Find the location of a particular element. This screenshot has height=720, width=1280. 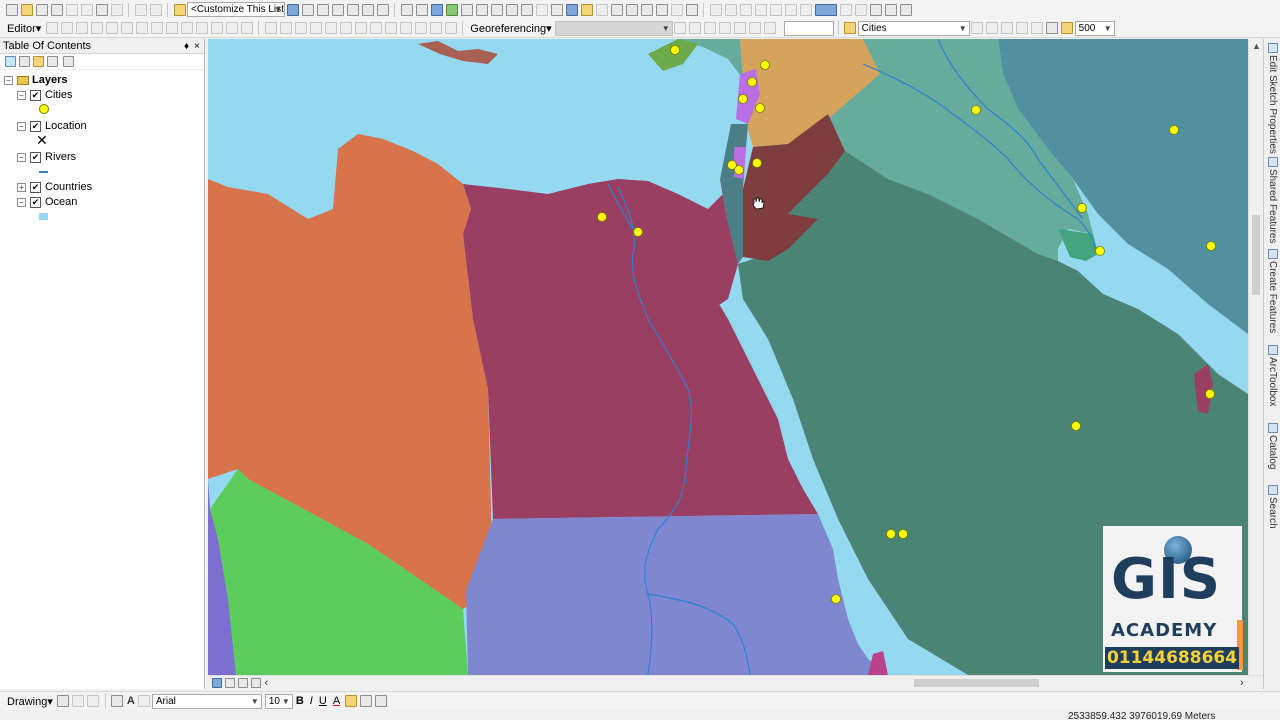

customize-list-combo: <Customize This List ▼ is located at coordinates (236, 9).